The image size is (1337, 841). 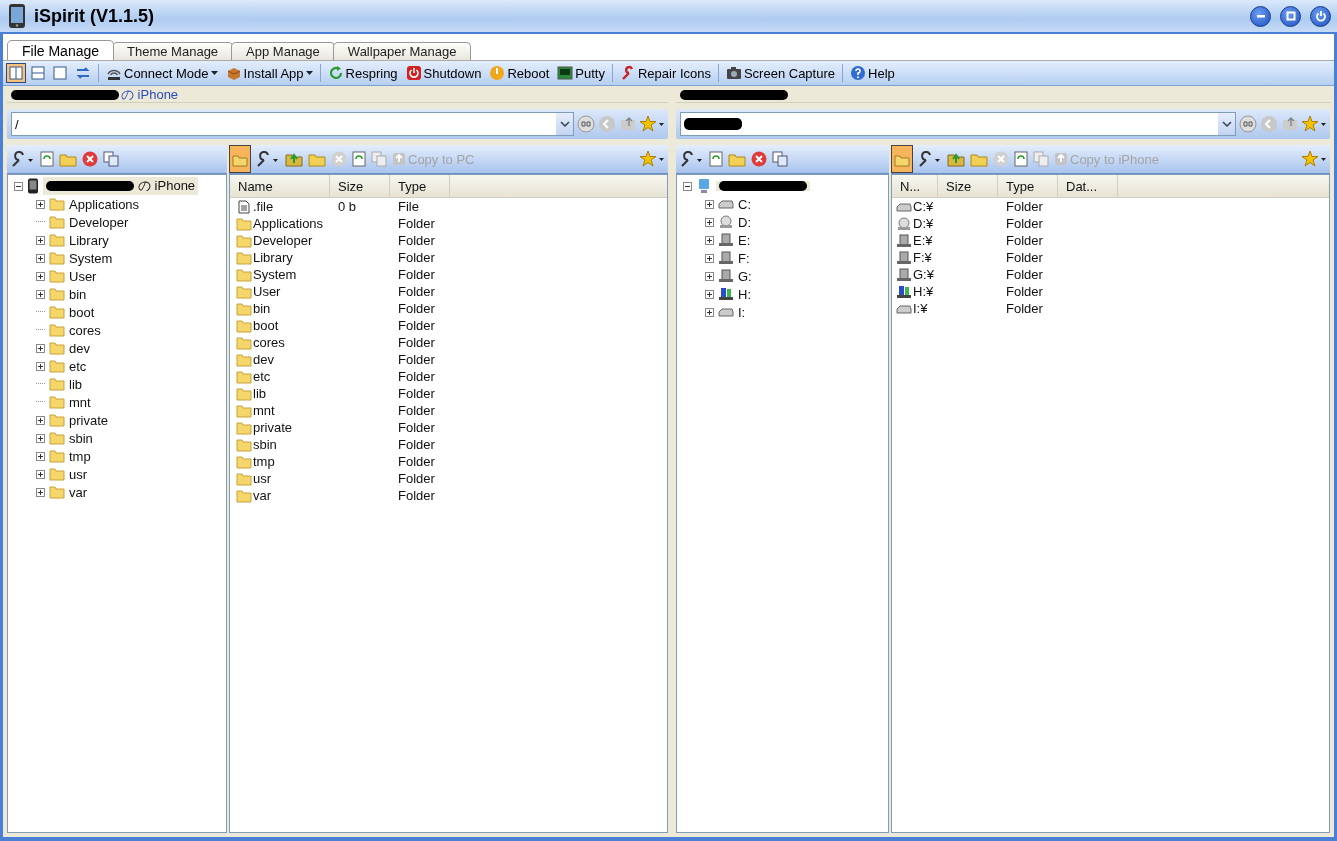 I want to click on toolbar-button: Reboot, so click(x=519, y=73).